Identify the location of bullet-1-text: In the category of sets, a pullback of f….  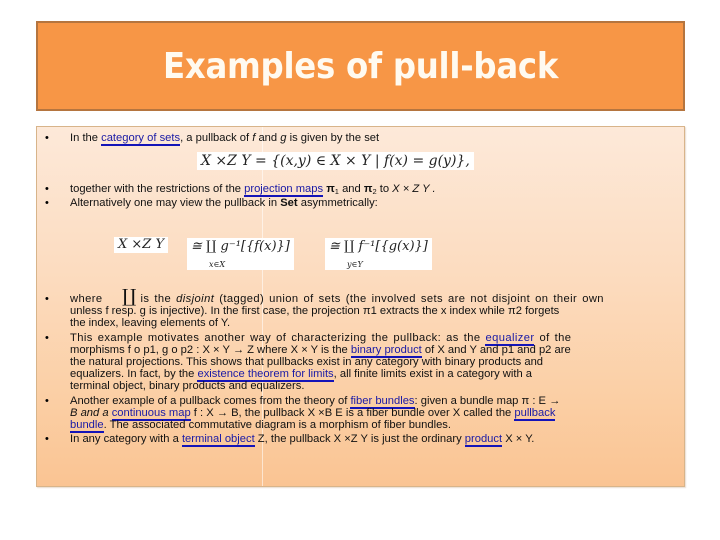
(225, 139).